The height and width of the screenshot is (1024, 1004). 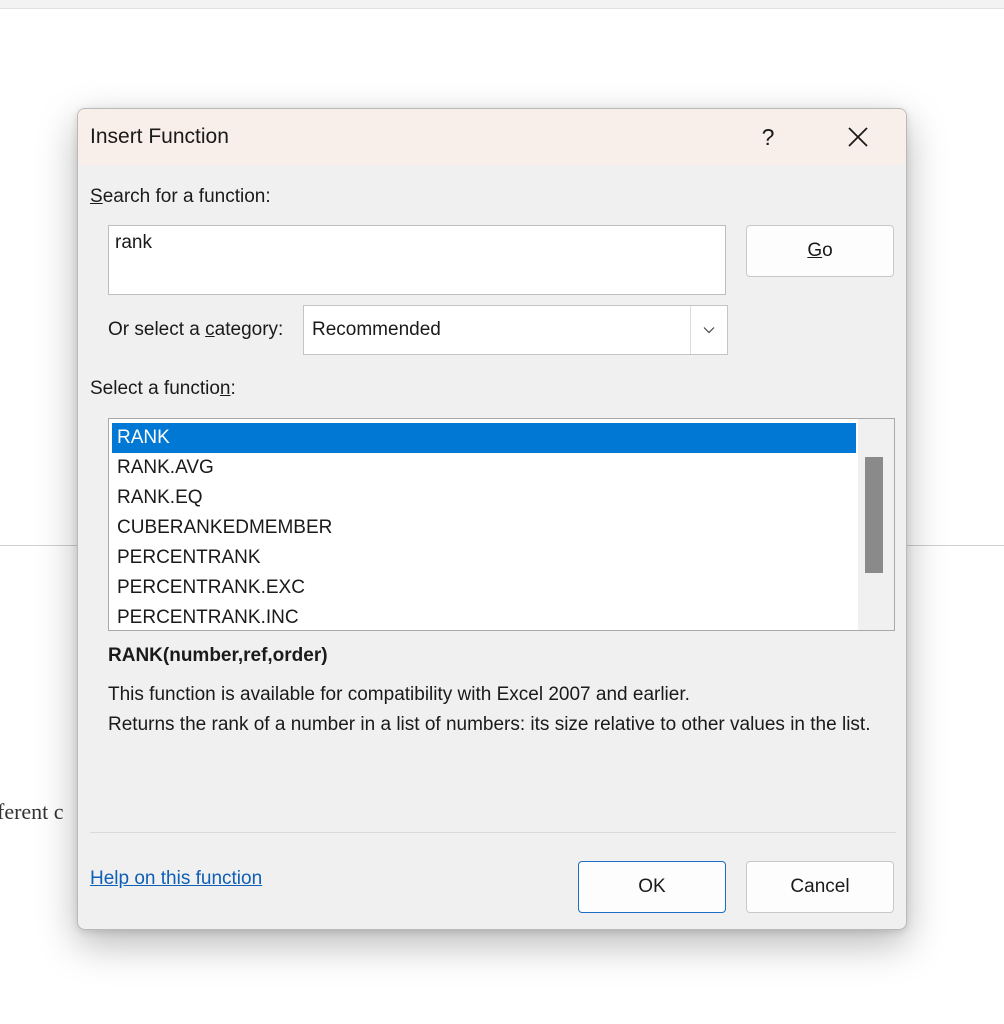 What do you see at coordinates (484, 498) in the screenshot?
I see `function-list-item-rank-eq: RANK.EQ` at bounding box center [484, 498].